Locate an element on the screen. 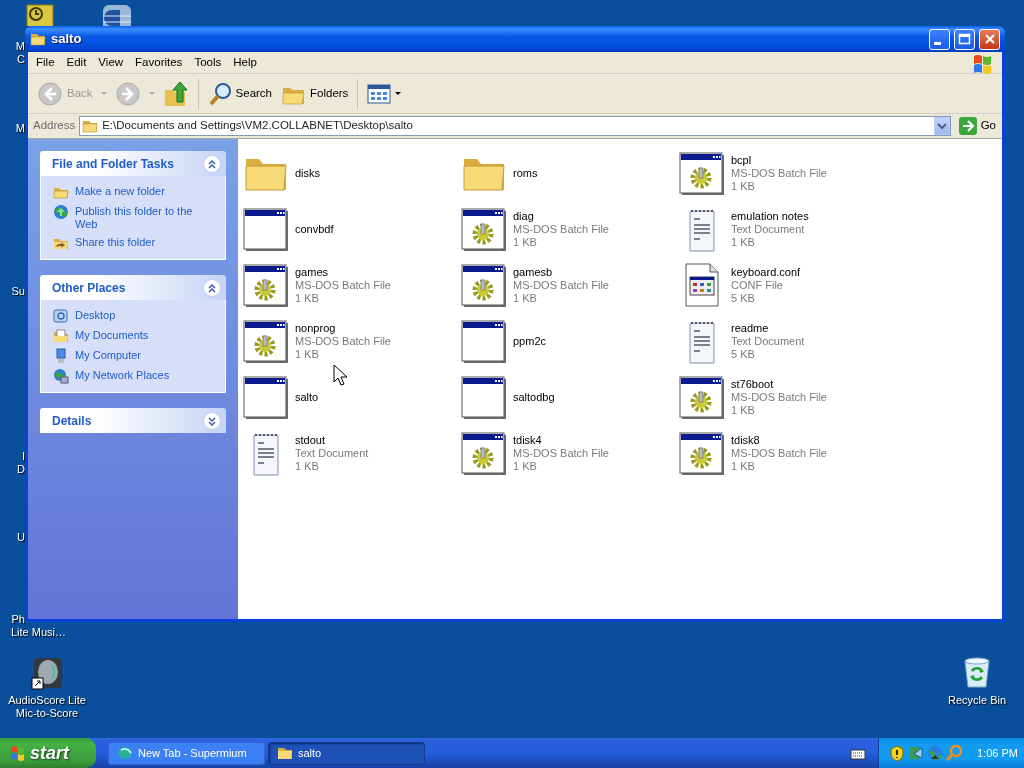 Image resolution: width=1024 pixels, height=768 pixels. icon-label: U is located at coordinates (21, 537).